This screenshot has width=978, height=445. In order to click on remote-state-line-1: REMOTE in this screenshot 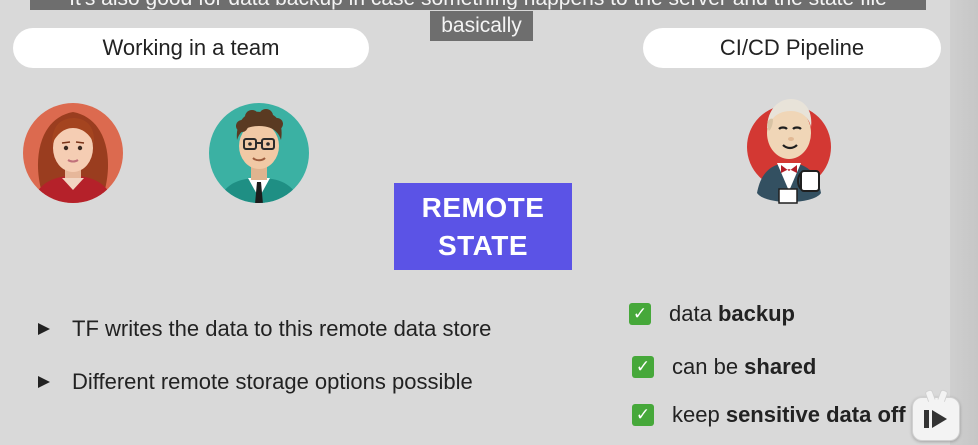, I will do `click(483, 207)`.